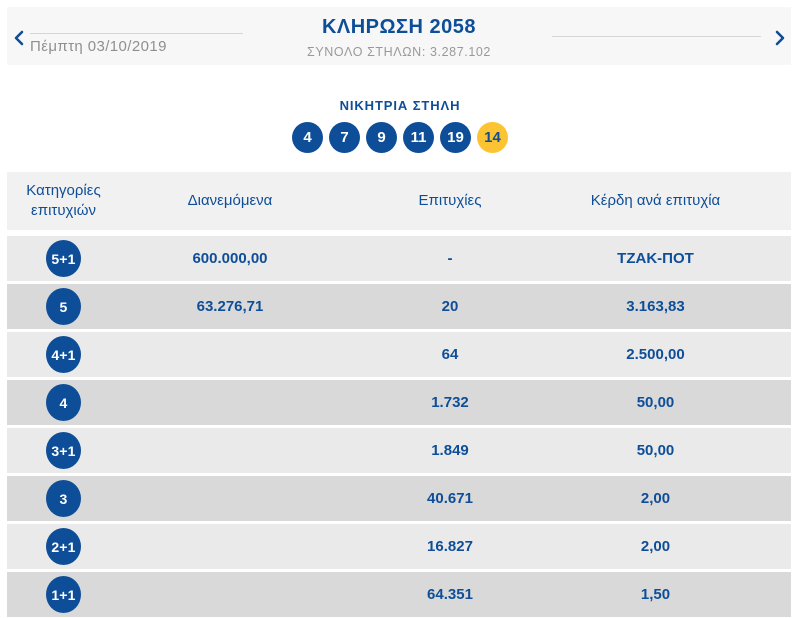 This screenshot has width=800, height=618. I want to click on category-badge-label: 5+1, so click(63, 258).